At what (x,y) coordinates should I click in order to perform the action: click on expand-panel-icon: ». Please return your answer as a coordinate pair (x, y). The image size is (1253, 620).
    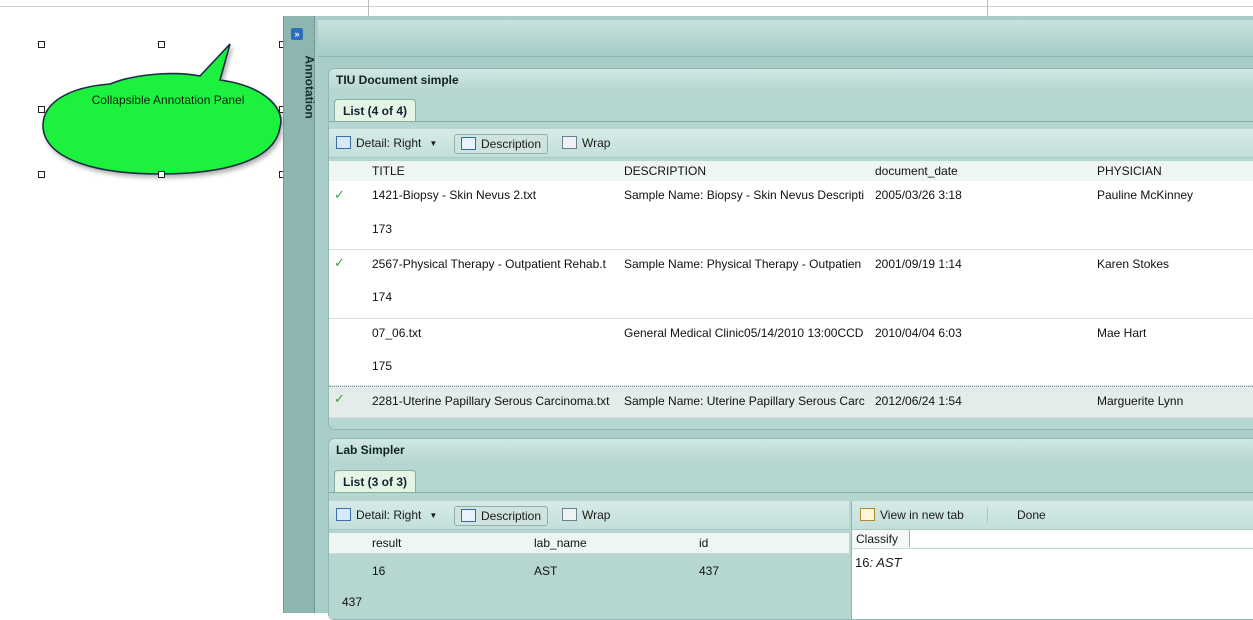
    Looking at the image, I should click on (297, 34).